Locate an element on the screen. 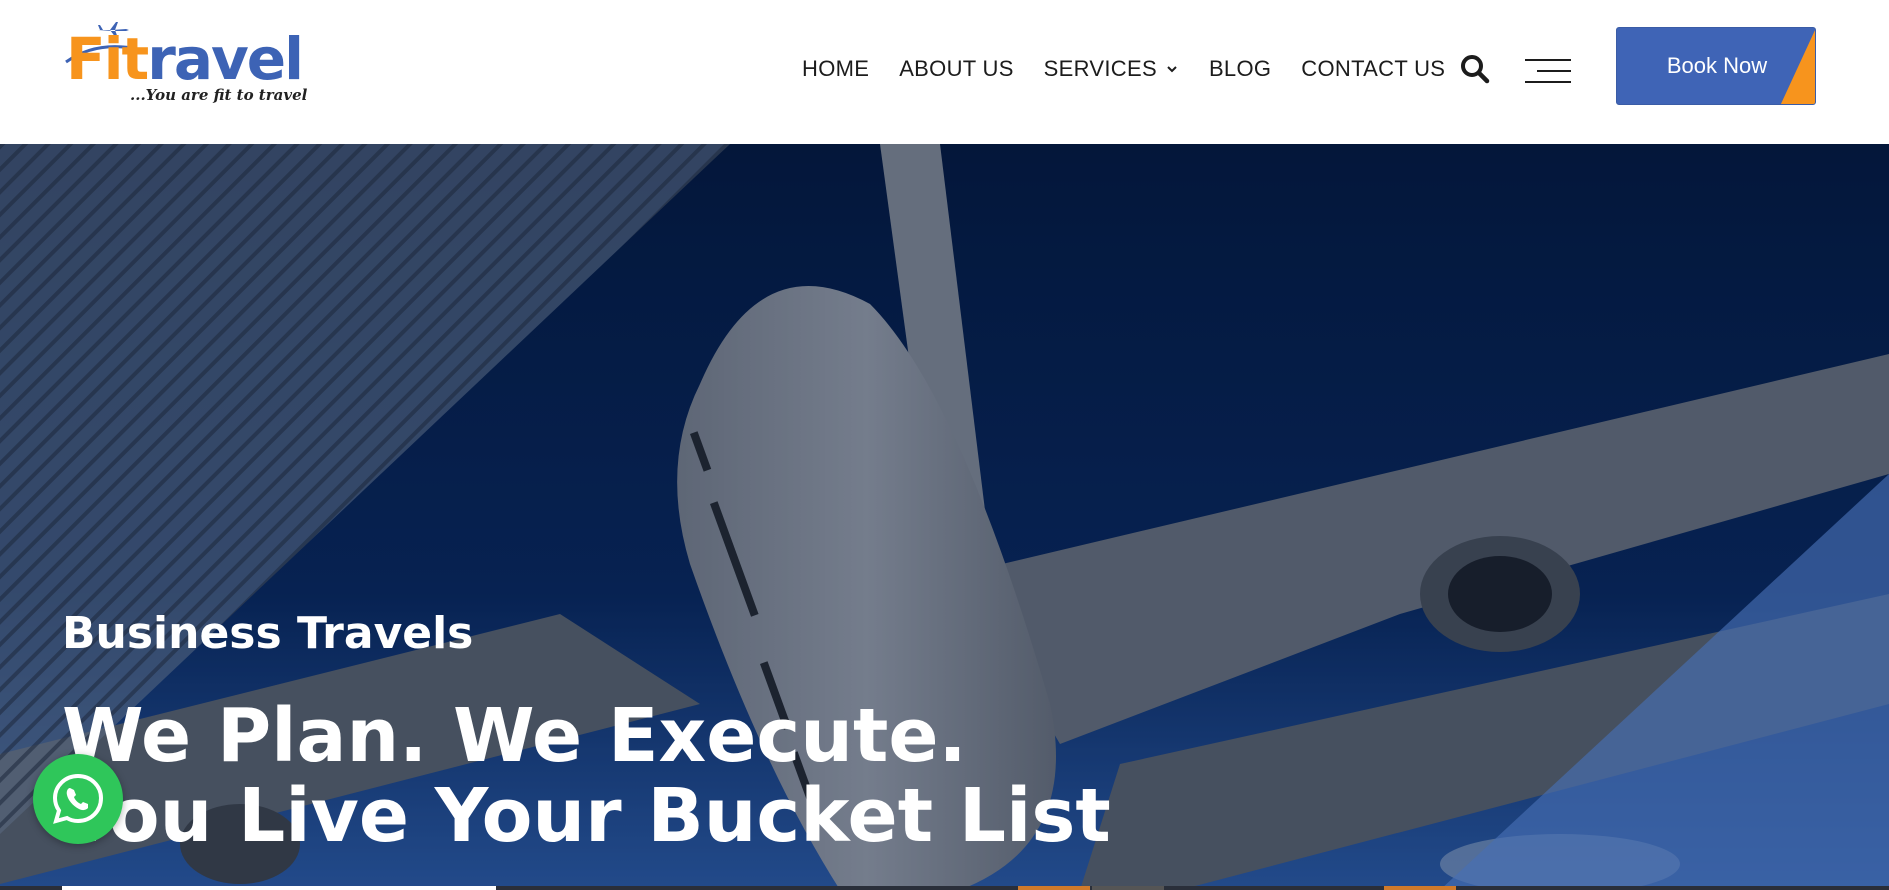 Image resolution: width=1889 pixels, height=890 pixels. logo-tagline: ...You are fit to travel is located at coordinates (219, 95).